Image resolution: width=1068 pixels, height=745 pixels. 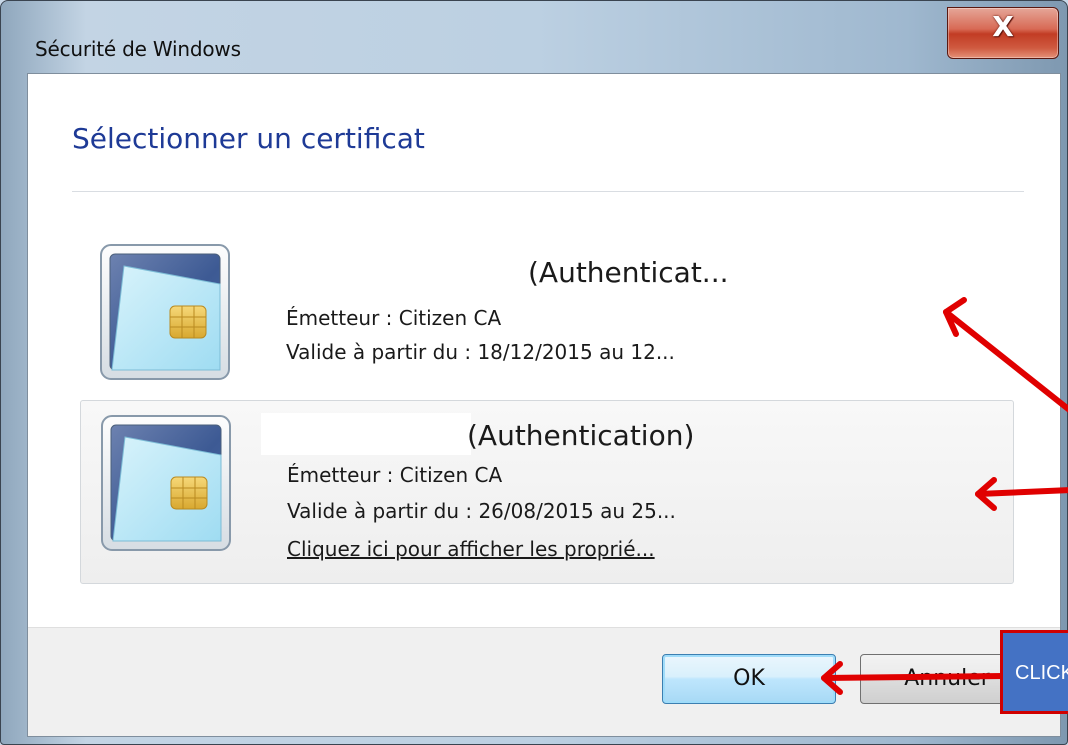 What do you see at coordinates (1003, 26) in the screenshot?
I see `close-icon: X` at bounding box center [1003, 26].